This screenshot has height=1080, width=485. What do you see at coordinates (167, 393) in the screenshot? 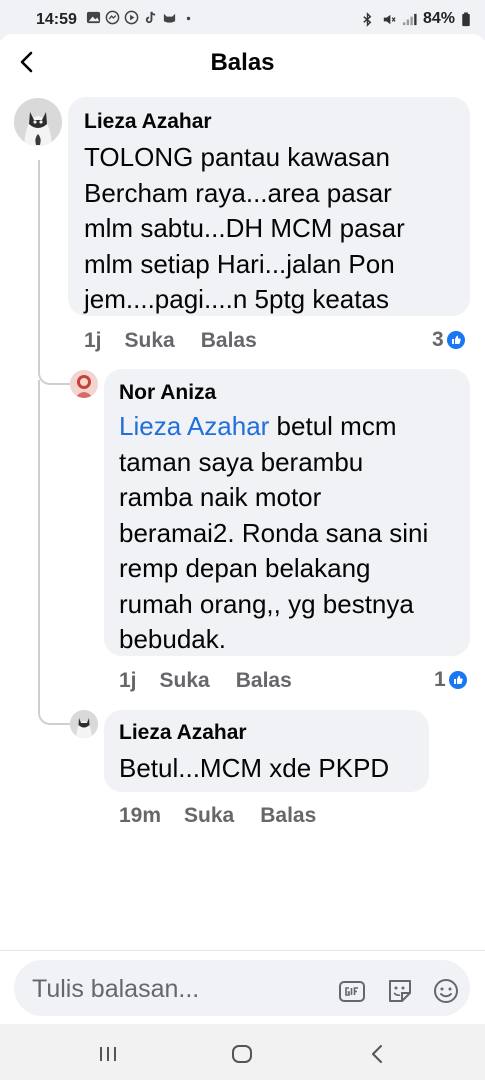
I see `comment-author: Nor Aniza` at bounding box center [167, 393].